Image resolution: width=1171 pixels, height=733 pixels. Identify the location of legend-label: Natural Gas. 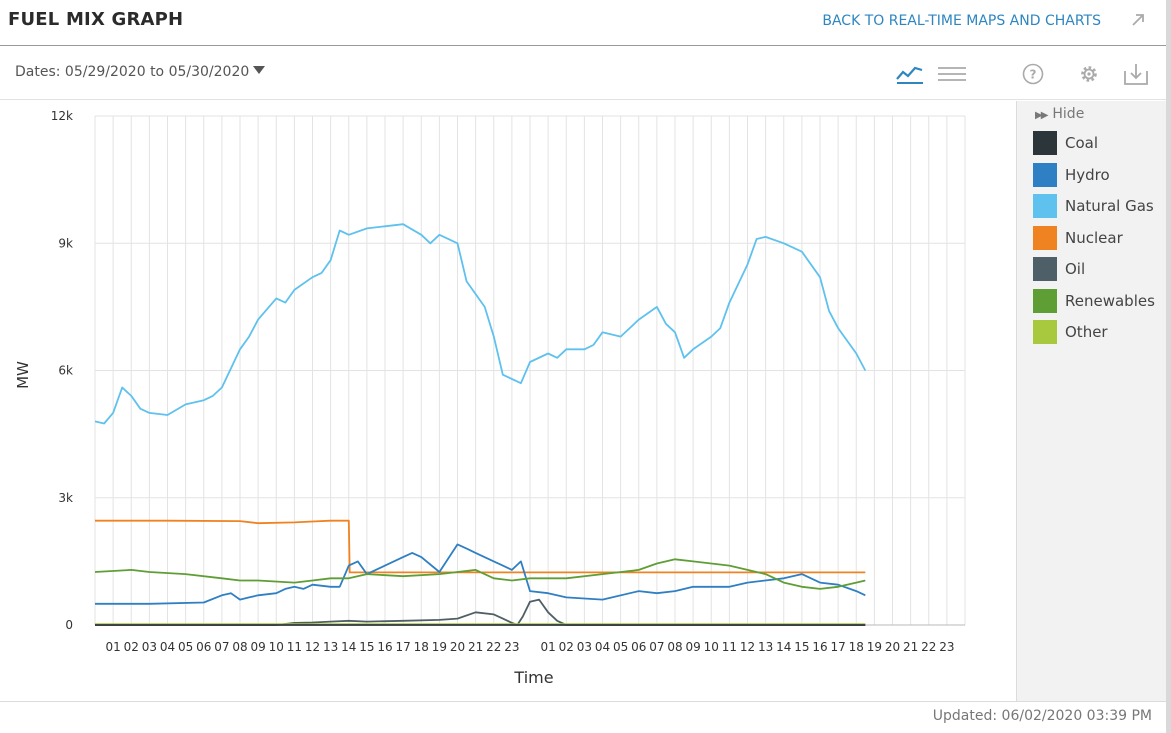
(1109, 206).